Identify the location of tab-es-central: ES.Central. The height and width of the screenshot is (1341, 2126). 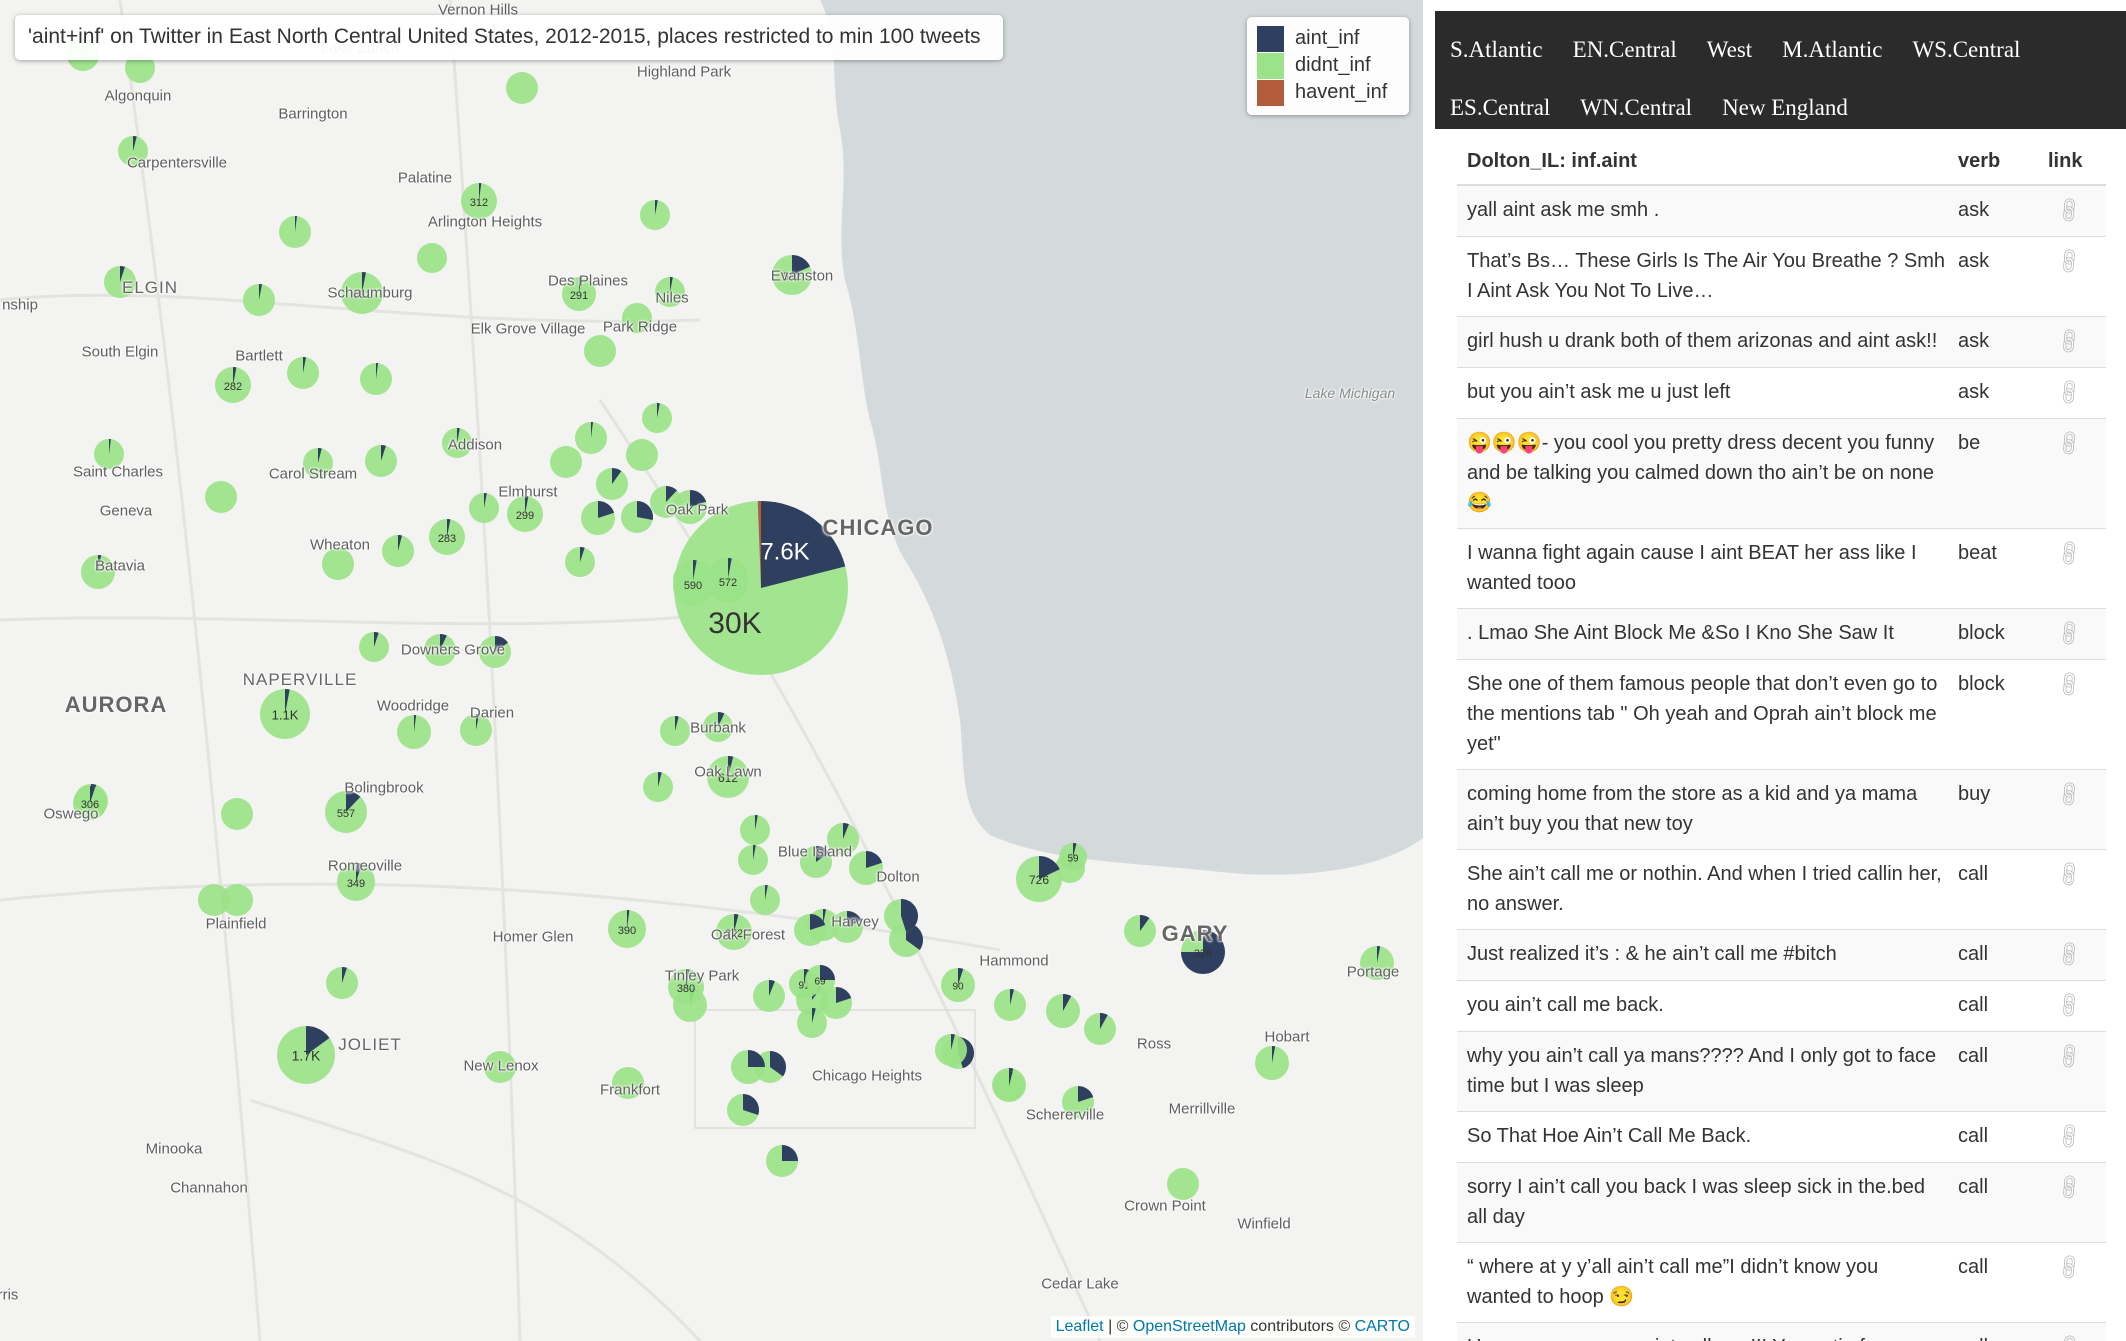
(1507, 108).